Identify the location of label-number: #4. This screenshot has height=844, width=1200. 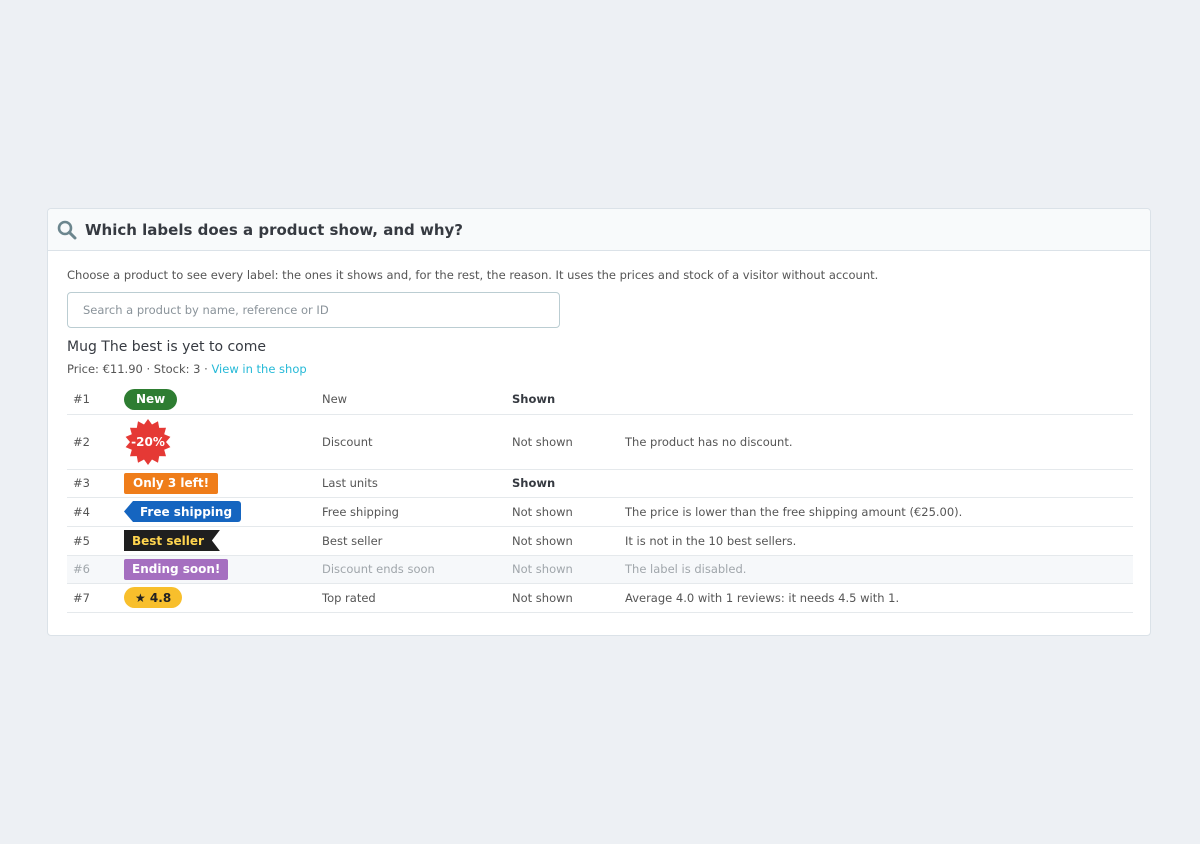
(95, 512).